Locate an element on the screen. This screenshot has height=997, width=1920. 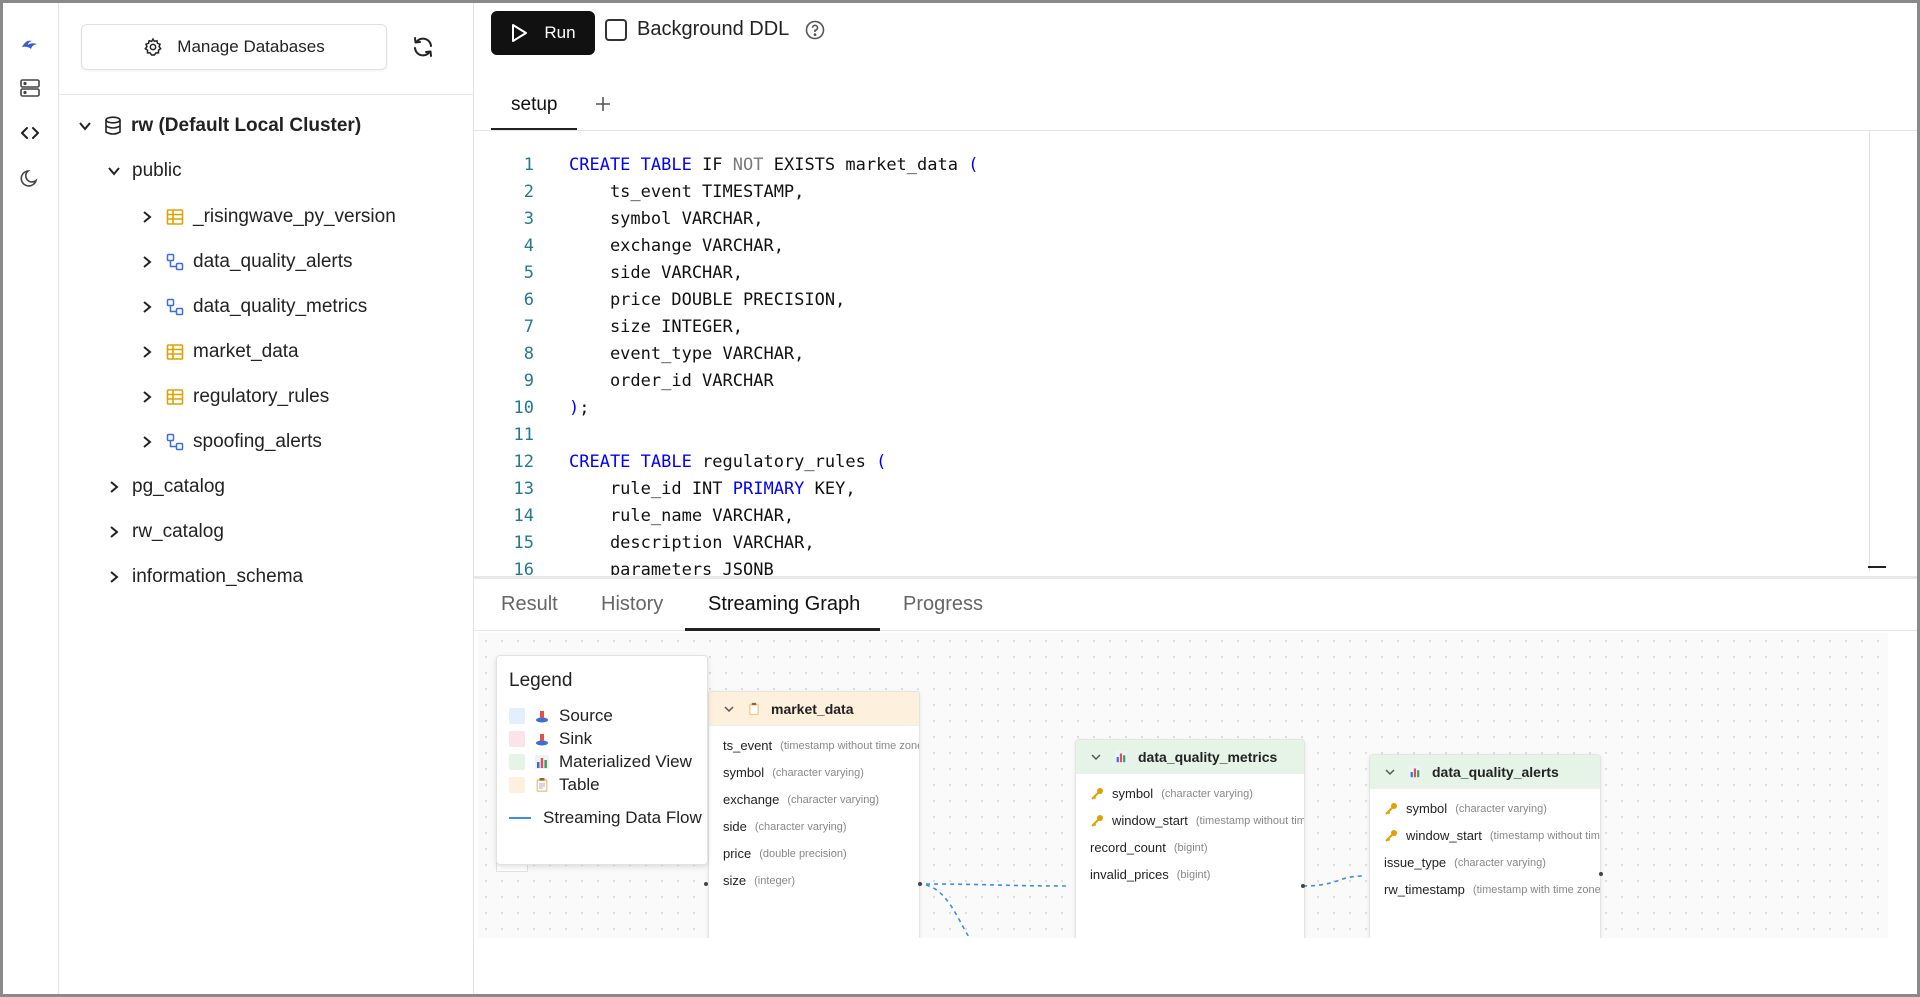
code-line: 16 parameters JSONB is located at coordinates (643, 567).